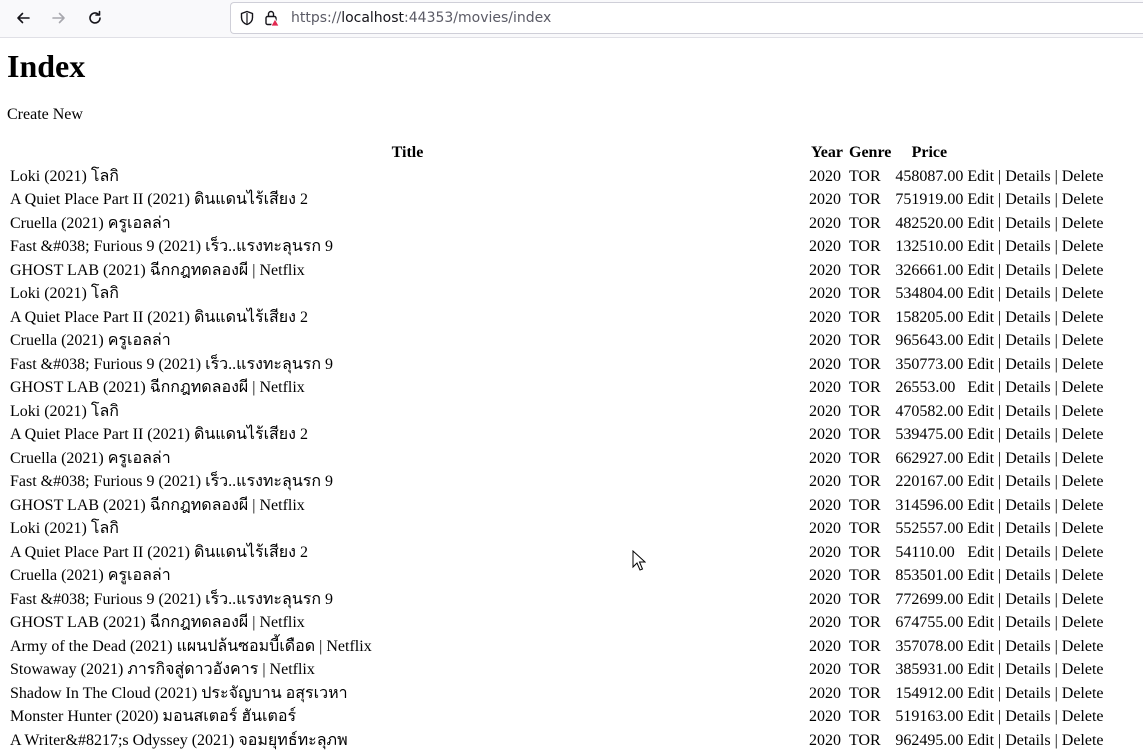 This screenshot has width=1143, height=754. What do you see at coordinates (272, 18) in the screenshot?
I see `lock-warning-icon` at bounding box center [272, 18].